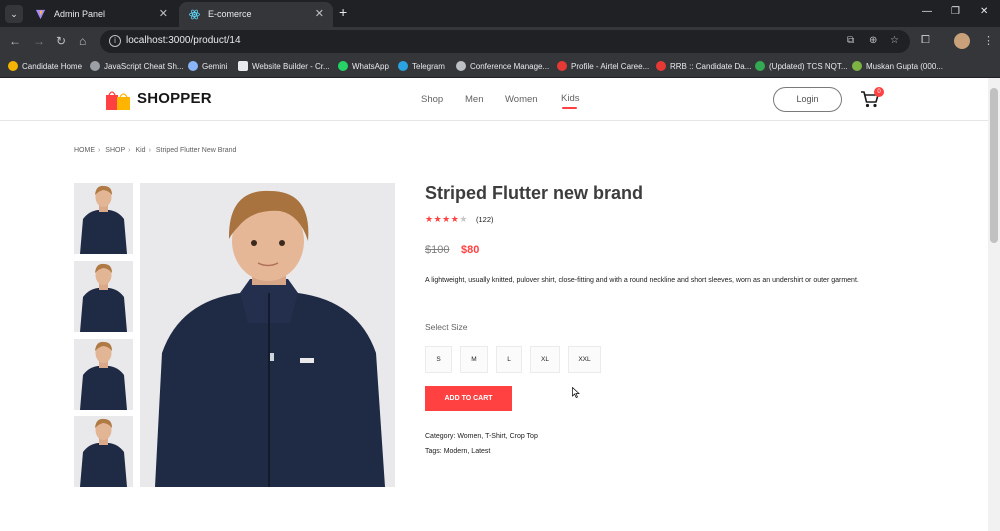  I want to click on bookmark-star-icon: ☆, so click(894, 40).